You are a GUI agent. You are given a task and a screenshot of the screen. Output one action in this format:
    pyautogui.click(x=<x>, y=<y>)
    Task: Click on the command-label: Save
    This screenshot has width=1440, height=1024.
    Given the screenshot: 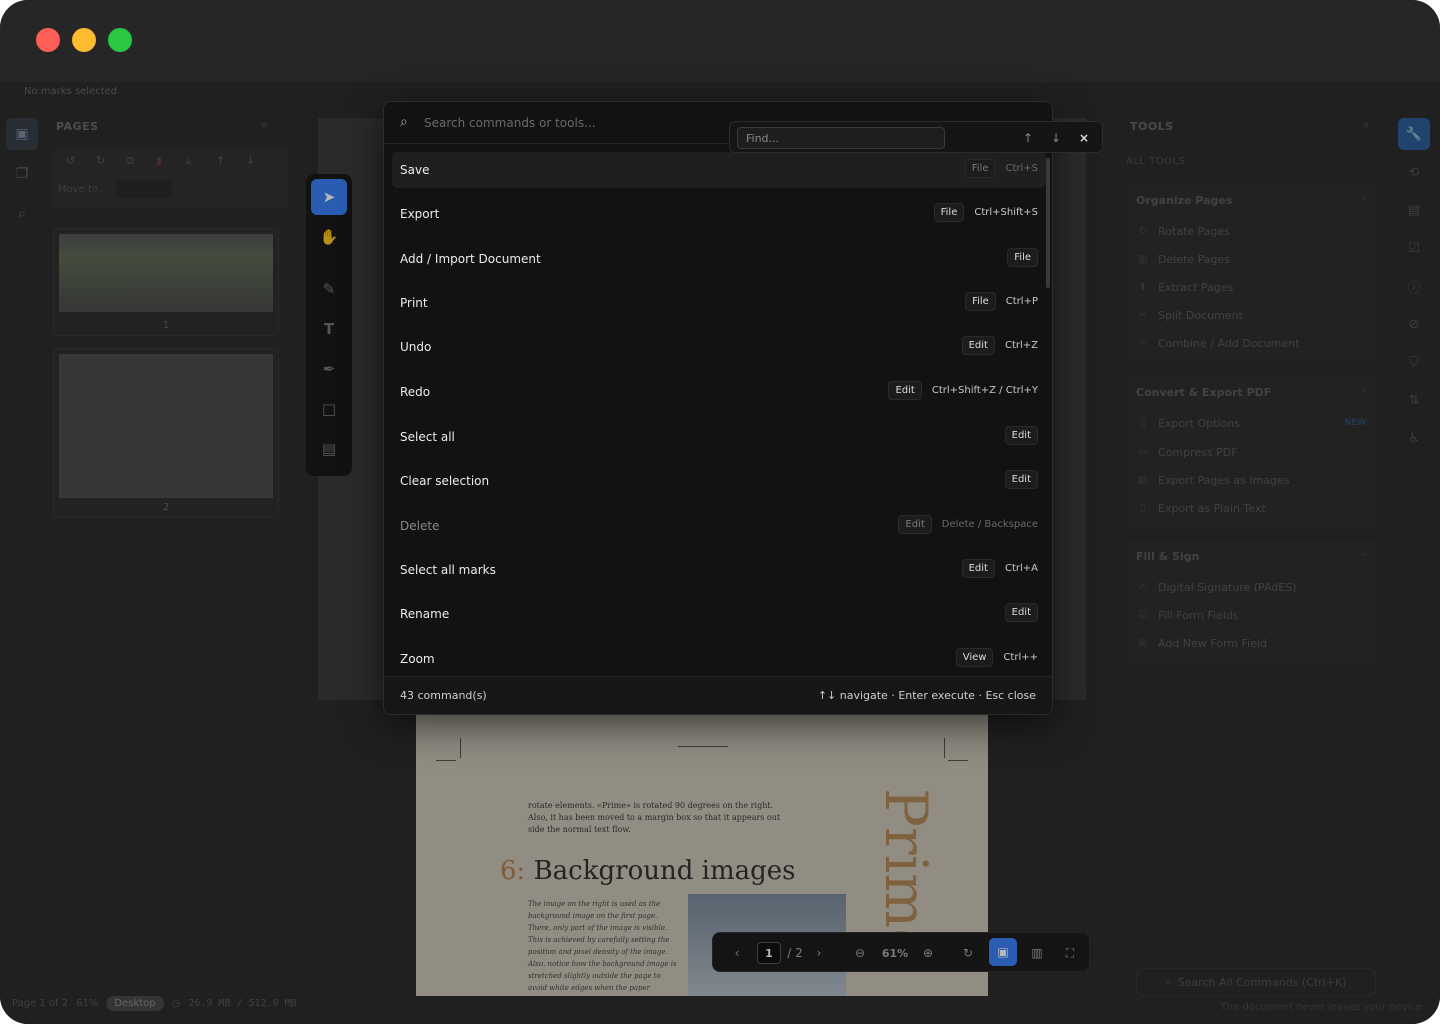 What is the action you would take?
    pyautogui.click(x=415, y=170)
    